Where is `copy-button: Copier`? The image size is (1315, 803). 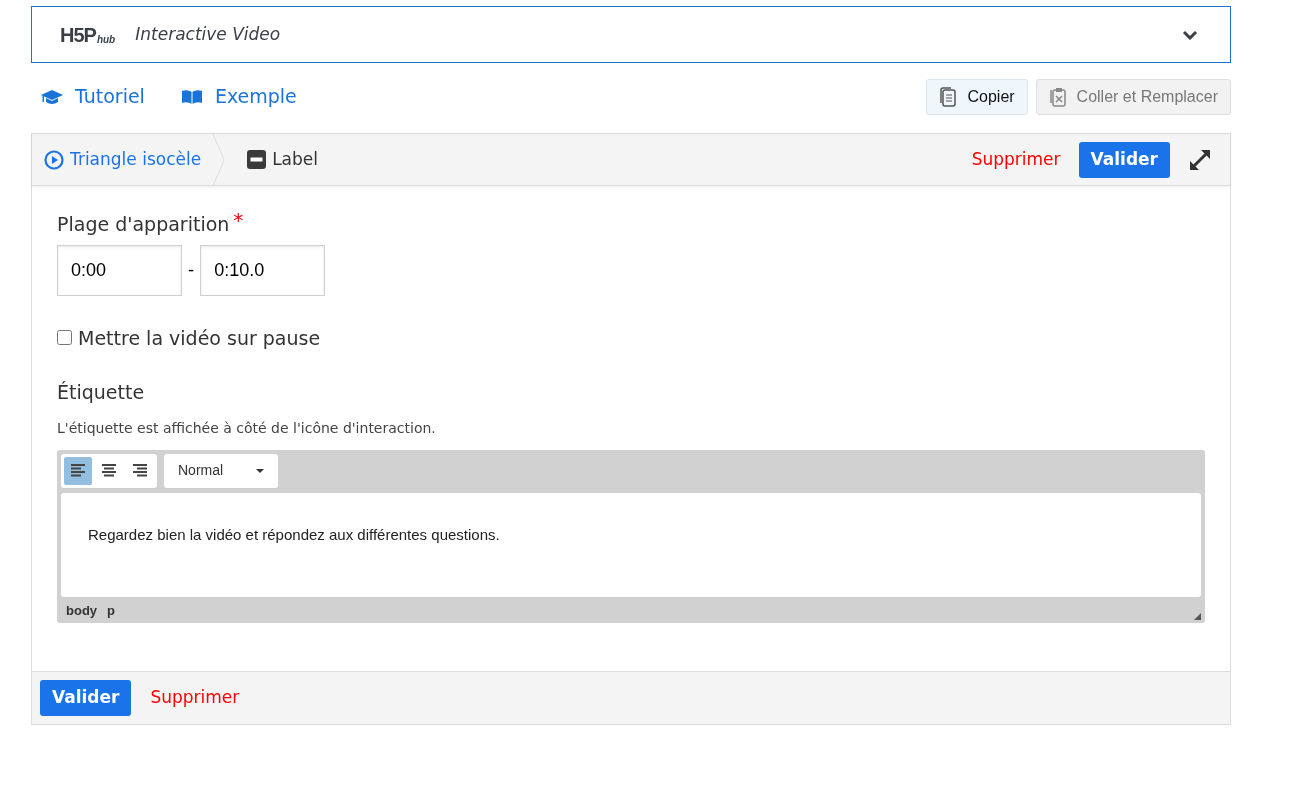 copy-button: Copier is located at coordinates (977, 96).